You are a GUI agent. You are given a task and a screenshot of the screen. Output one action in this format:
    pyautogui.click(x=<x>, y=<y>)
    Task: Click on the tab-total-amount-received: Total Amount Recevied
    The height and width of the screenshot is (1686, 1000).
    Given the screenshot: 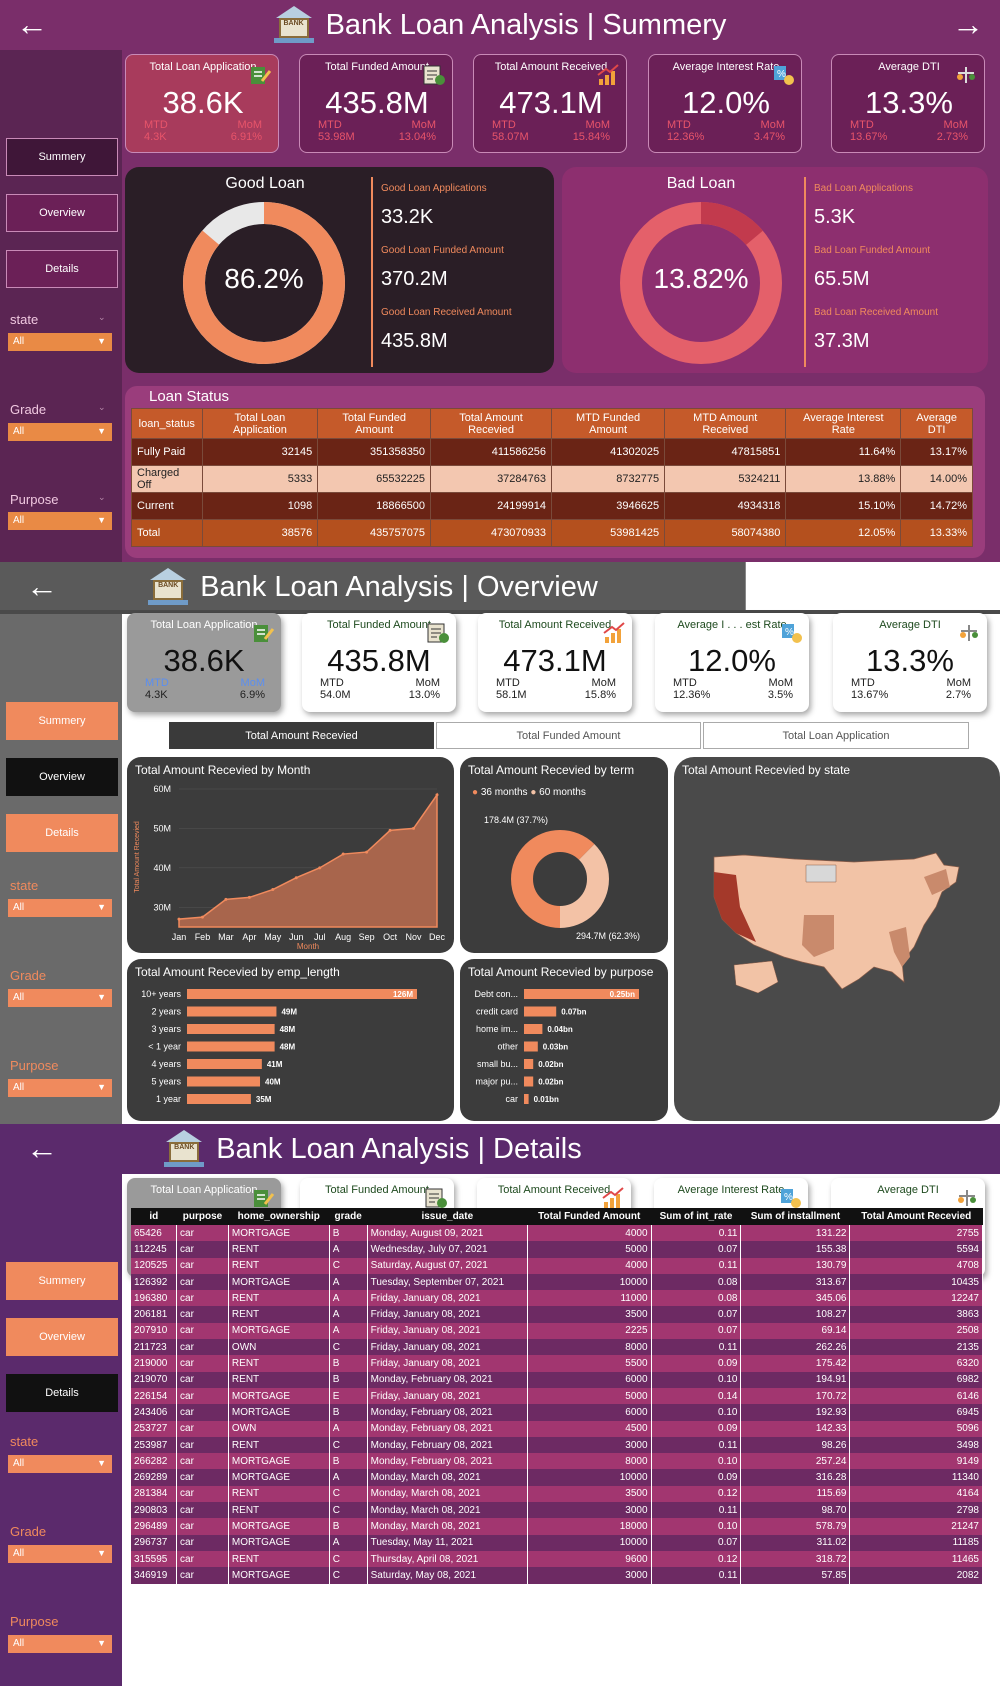 What is the action you would take?
    pyautogui.click(x=301, y=735)
    